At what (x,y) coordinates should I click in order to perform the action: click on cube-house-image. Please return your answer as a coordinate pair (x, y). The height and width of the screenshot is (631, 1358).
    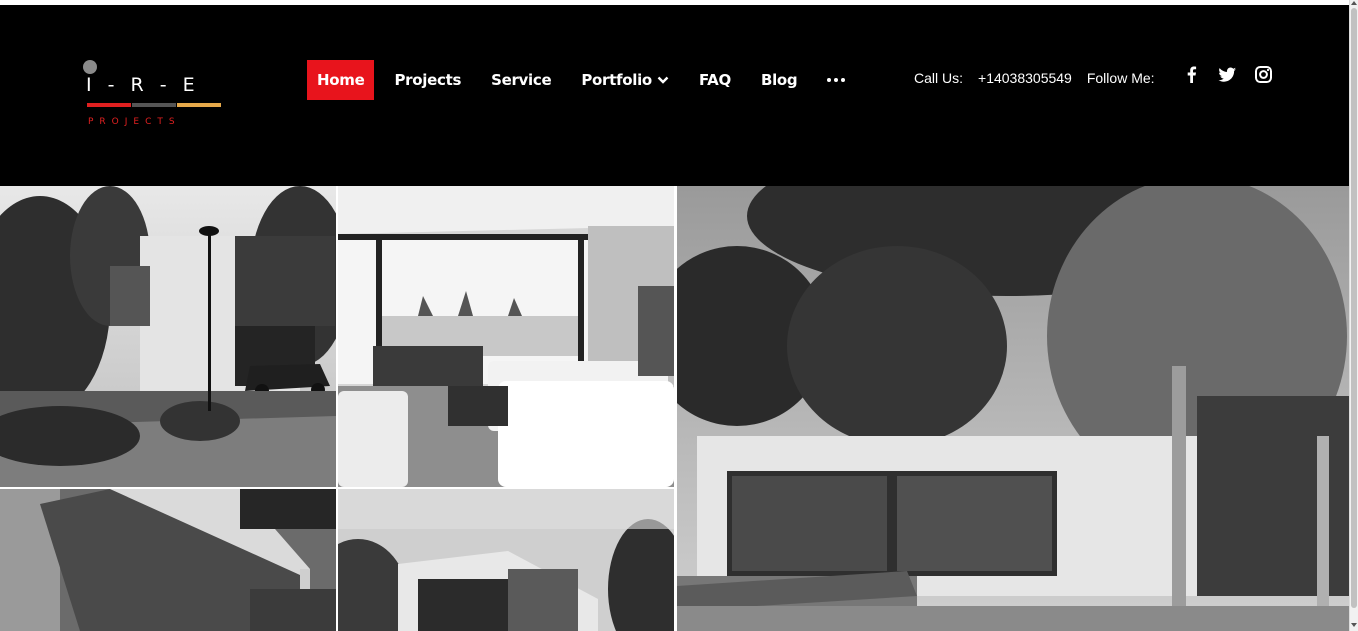
    Looking at the image, I should click on (506, 560).